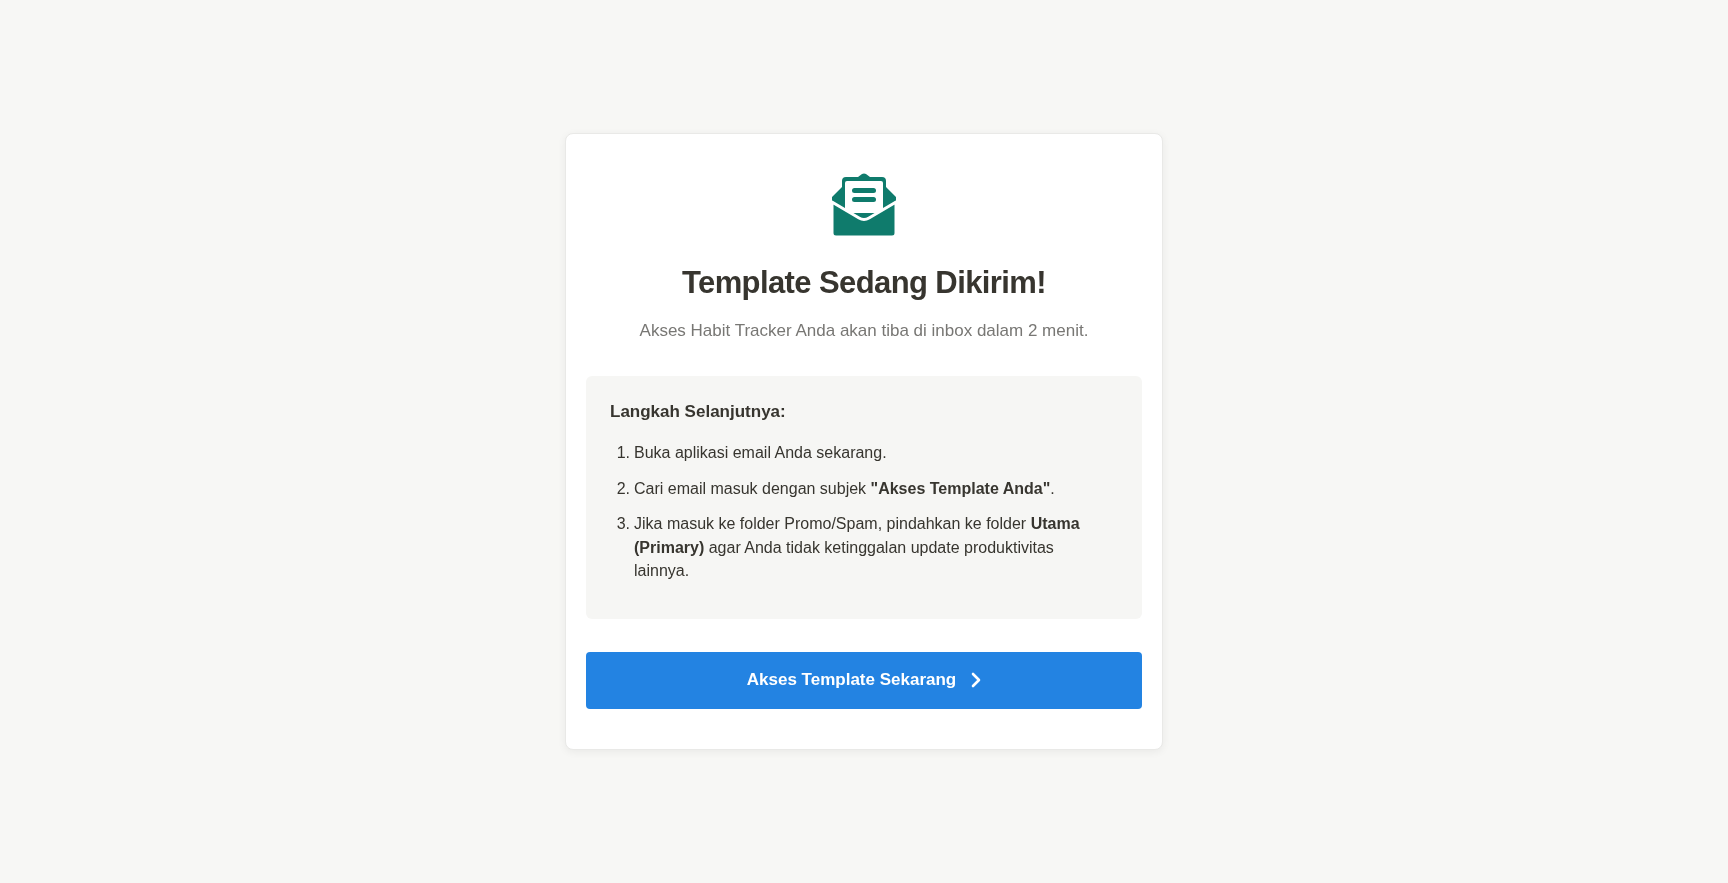 Image resolution: width=1728 pixels, height=883 pixels. Describe the element at coordinates (760, 453) in the screenshot. I see `step-text: Buka aplikasi email Anda sekarang.` at that location.